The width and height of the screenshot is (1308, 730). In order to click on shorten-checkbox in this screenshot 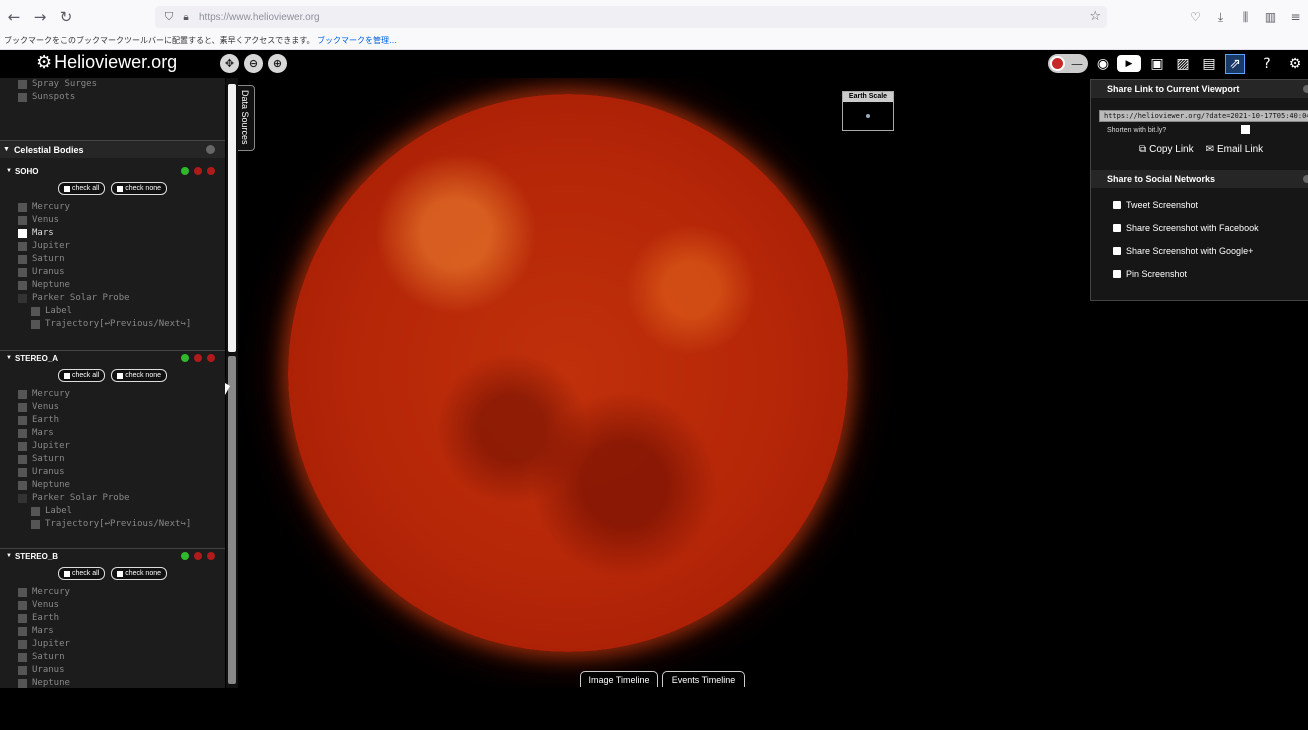, I will do `click(1245, 129)`.